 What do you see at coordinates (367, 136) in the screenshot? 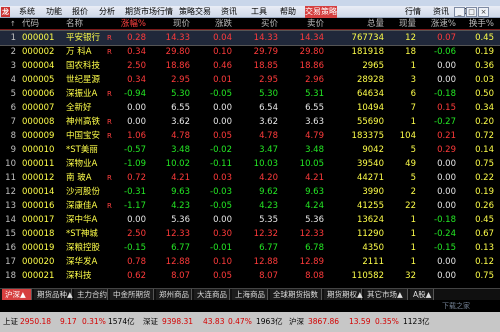
I see `cell-vol: 183375` at bounding box center [367, 136].